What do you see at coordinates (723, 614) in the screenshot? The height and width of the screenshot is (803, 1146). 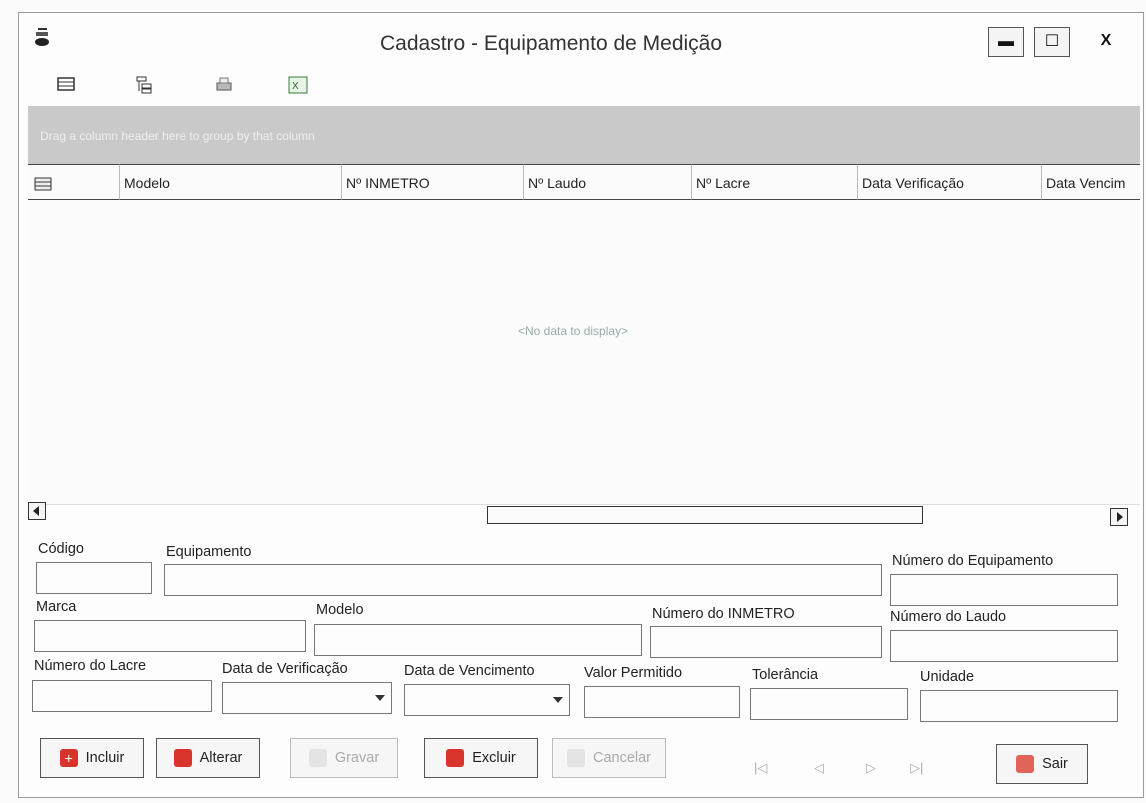 I see `numero-inmetro-label: Número do INMETRO` at bounding box center [723, 614].